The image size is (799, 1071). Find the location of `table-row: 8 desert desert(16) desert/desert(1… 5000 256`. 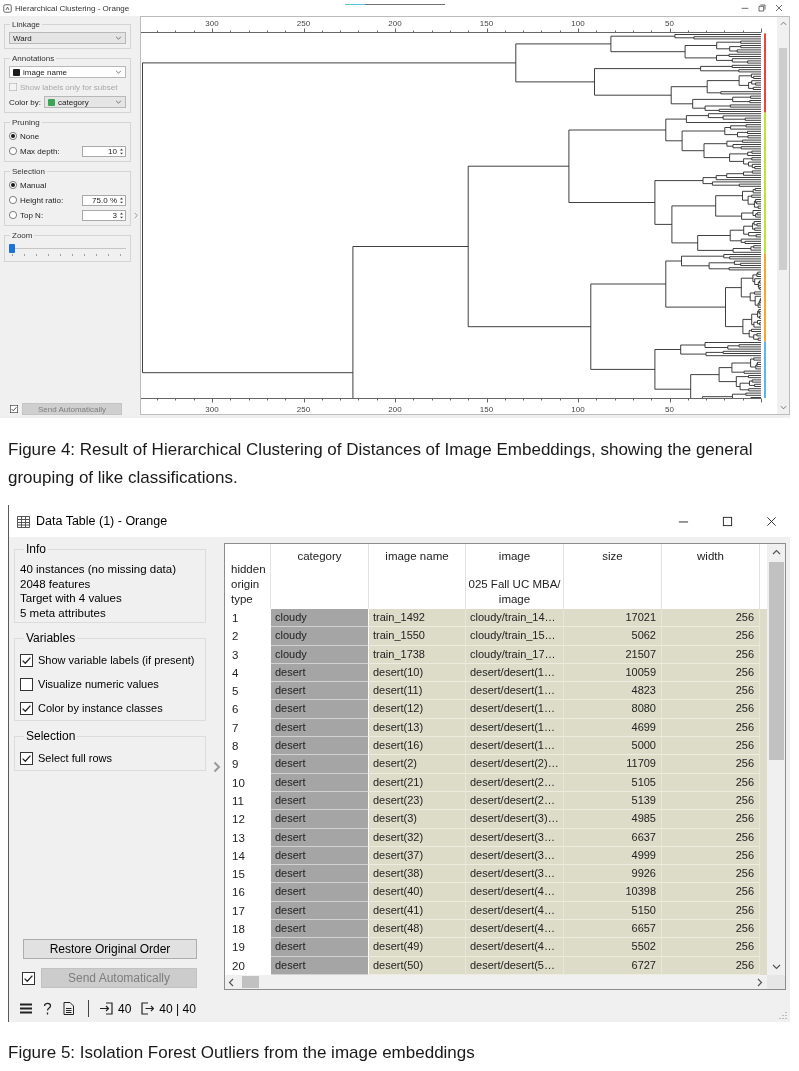

table-row: 8 desert desert(16) desert/desert(1… 5000 256 is located at coordinates (496, 746).